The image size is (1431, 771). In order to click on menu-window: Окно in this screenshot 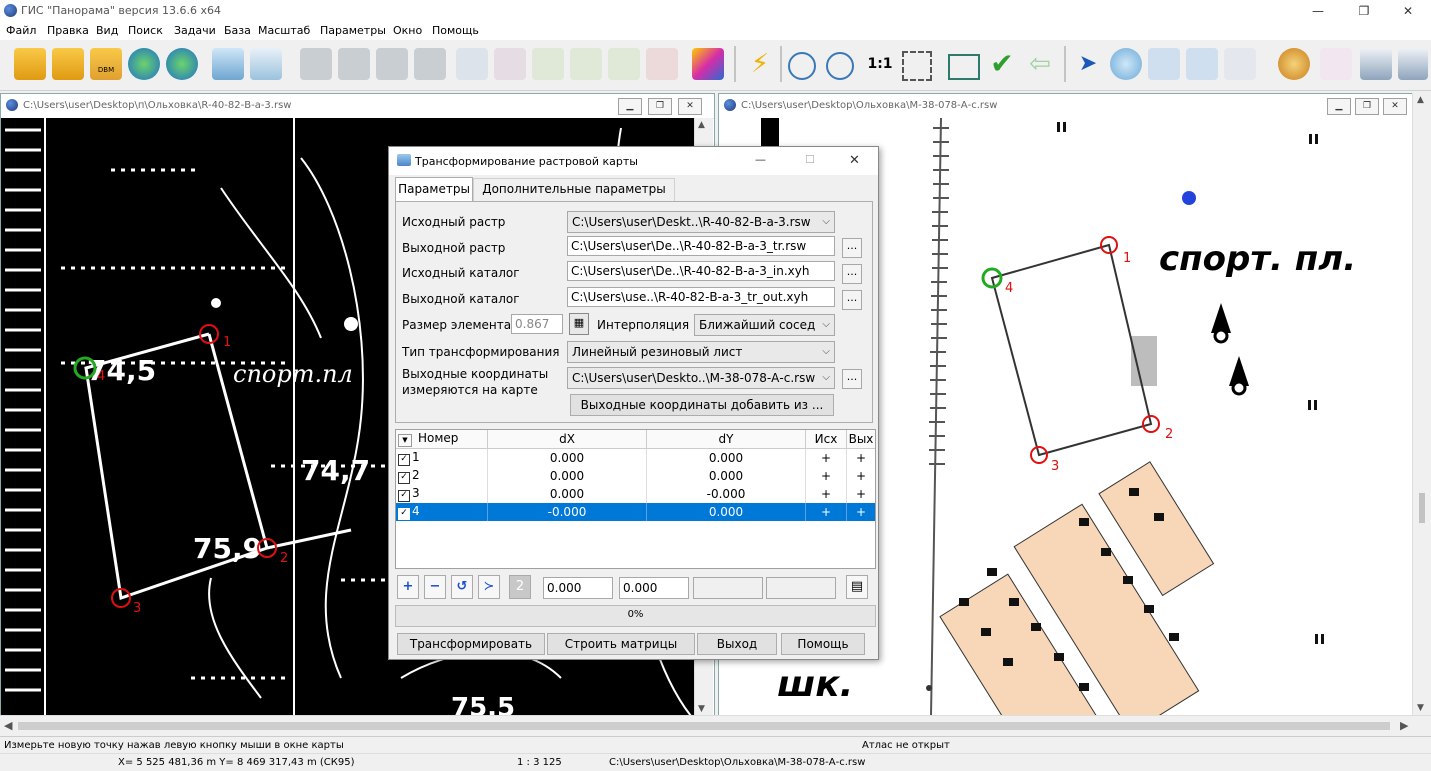, I will do `click(407, 30)`.